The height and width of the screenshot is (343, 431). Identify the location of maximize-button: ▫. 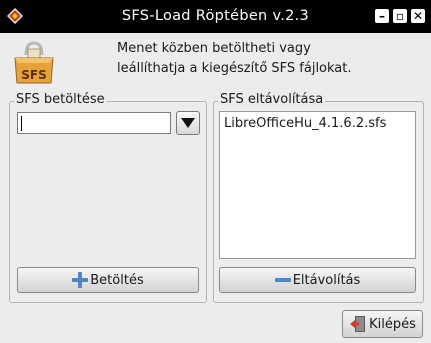
(400, 16).